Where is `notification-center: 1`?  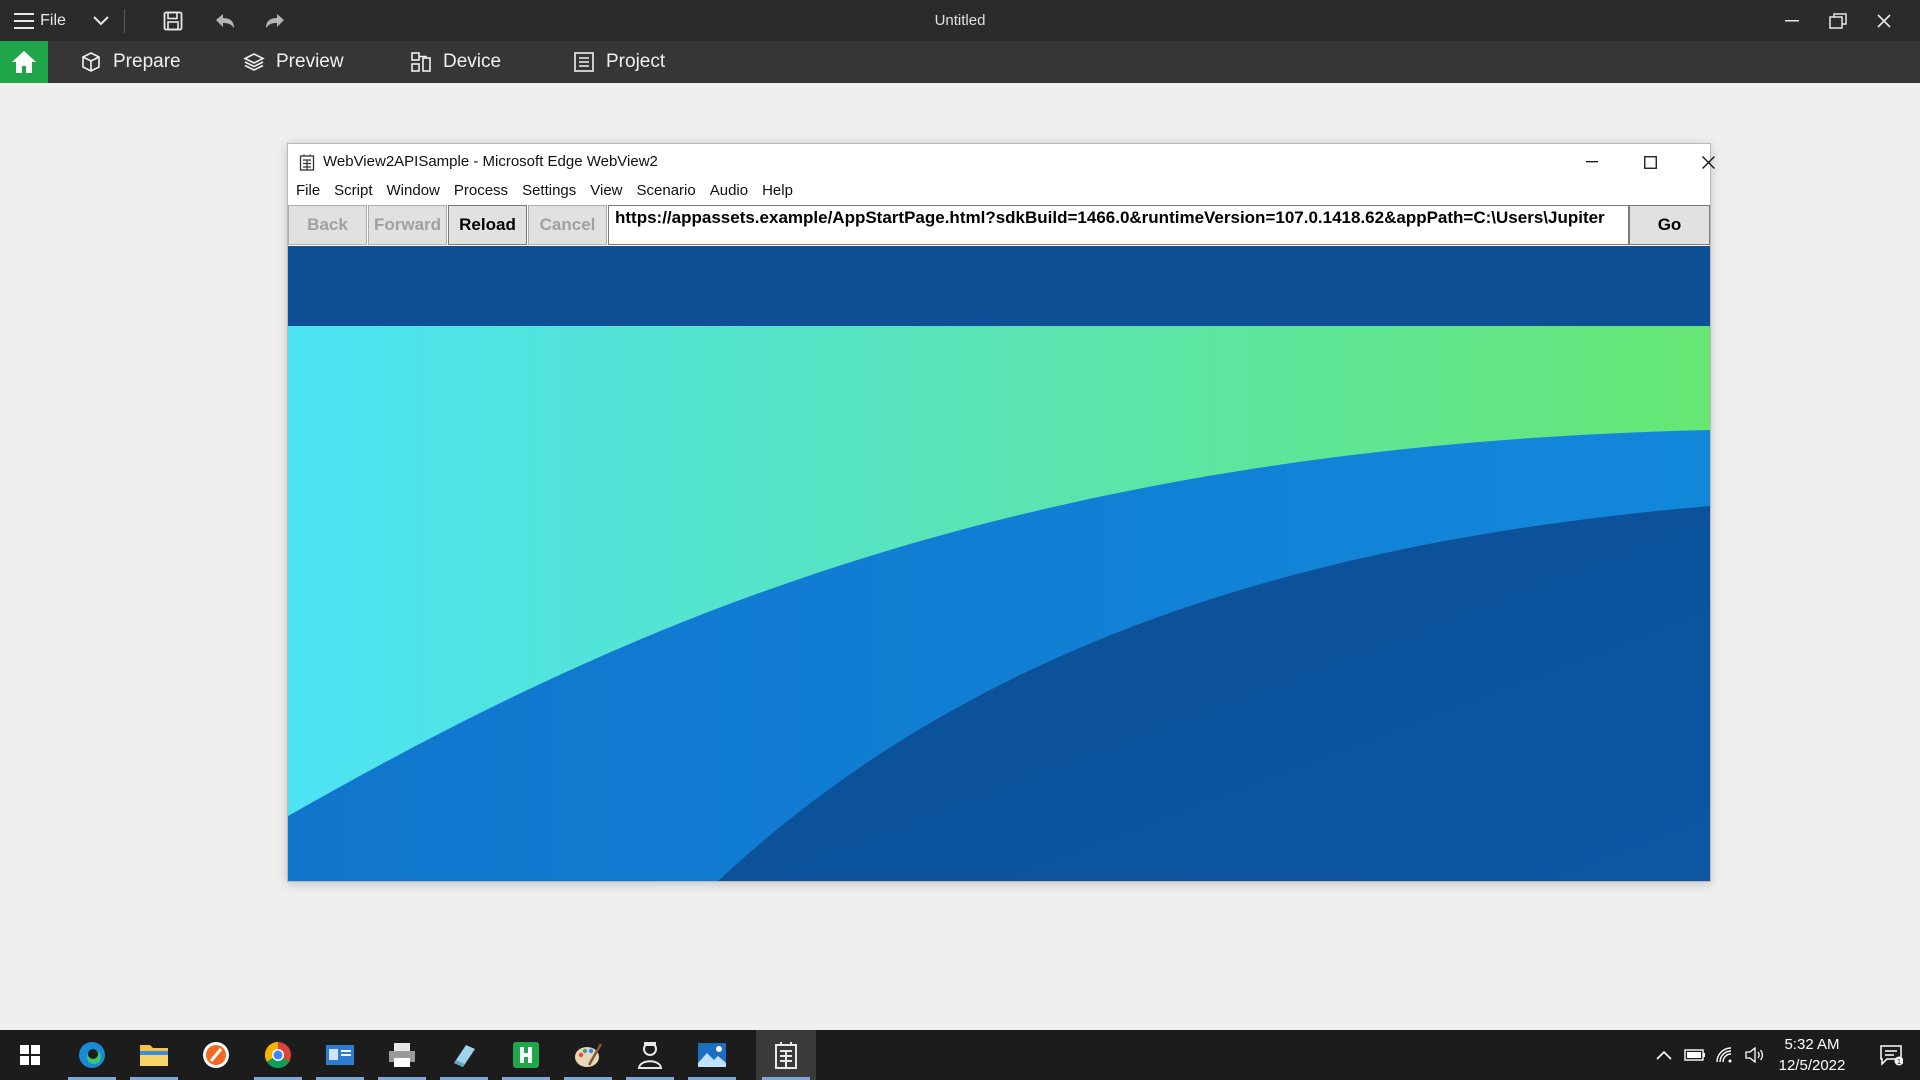 notification-center: 1 is located at coordinates (1891, 1055).